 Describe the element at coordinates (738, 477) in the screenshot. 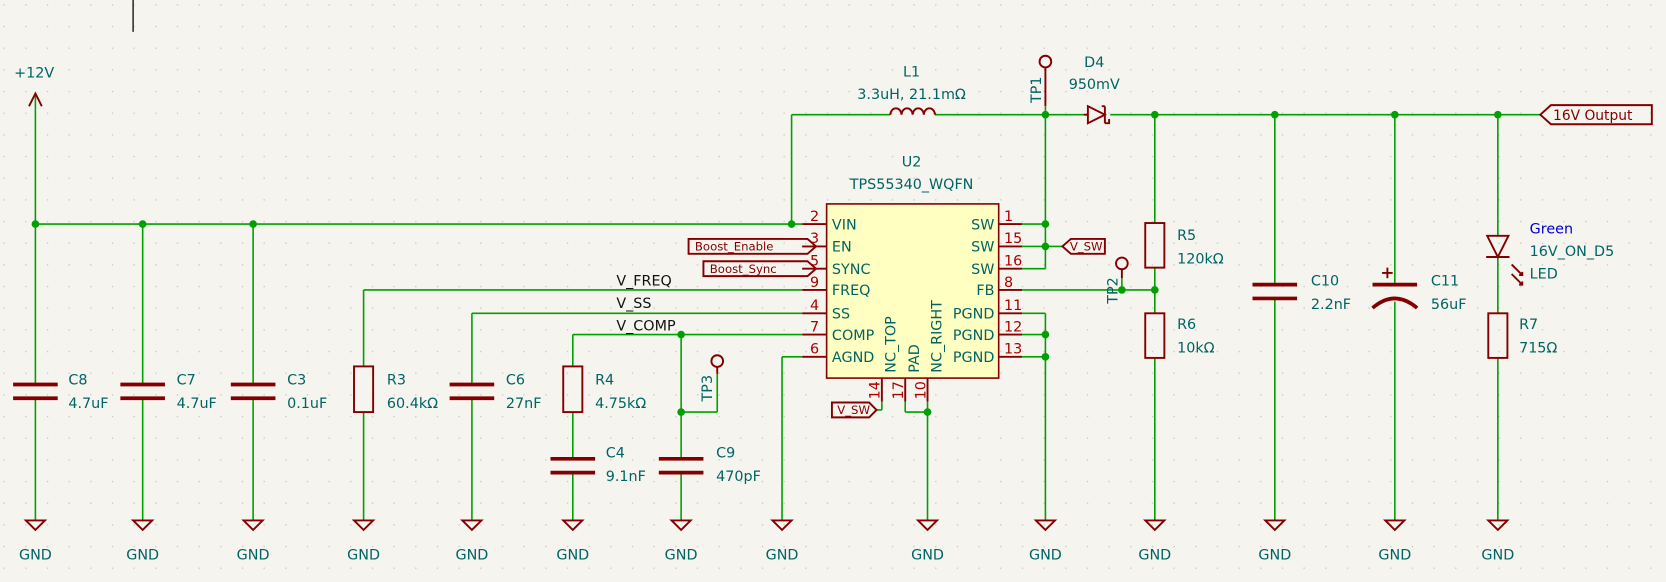

I see `c9-value: 470pF` at that location.